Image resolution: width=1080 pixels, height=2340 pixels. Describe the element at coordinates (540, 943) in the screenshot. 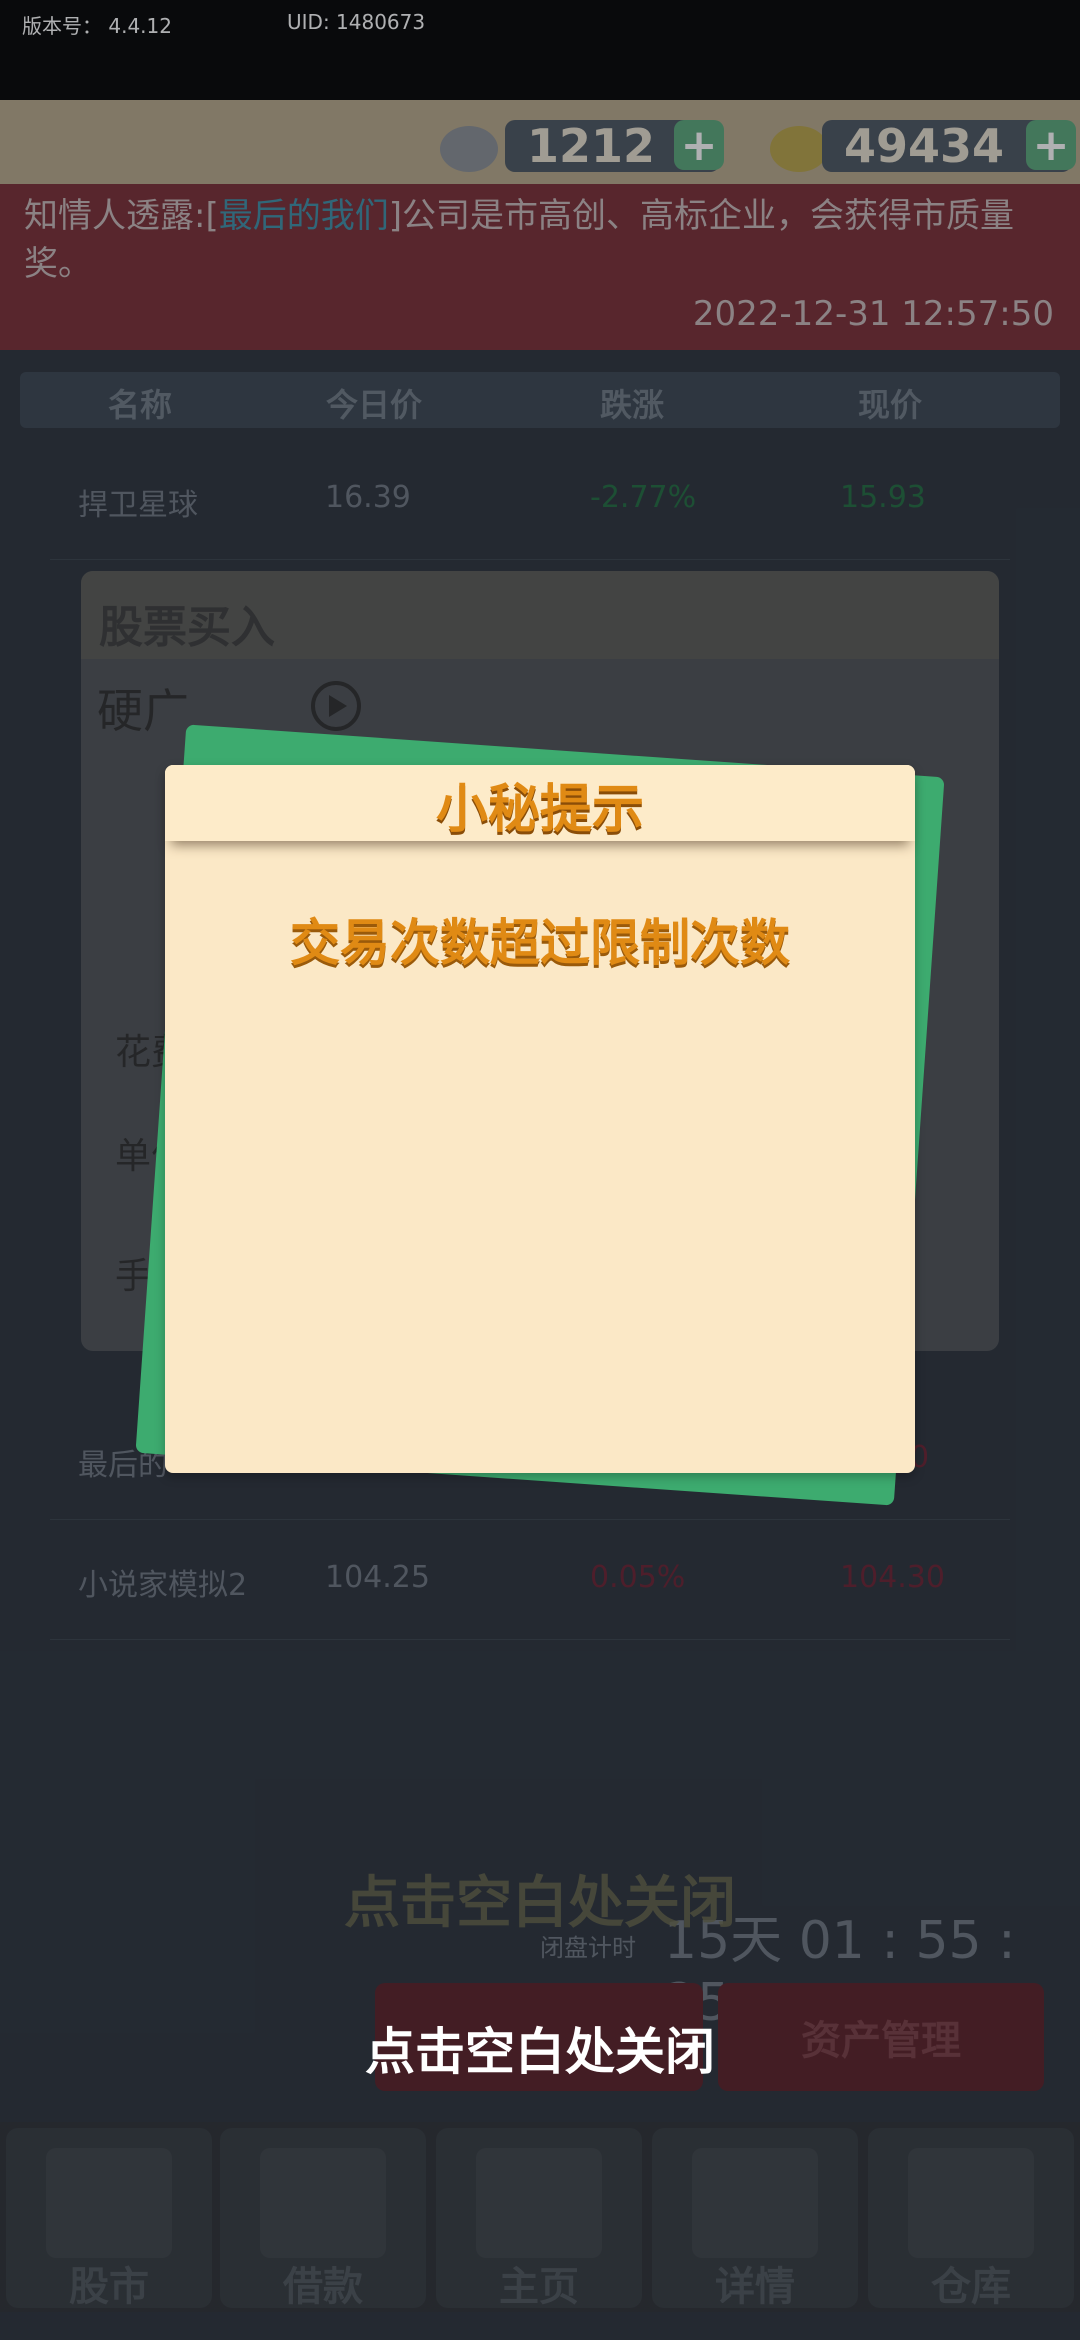

I see `dialog-message: 交易次数超过限制次数` at that location.